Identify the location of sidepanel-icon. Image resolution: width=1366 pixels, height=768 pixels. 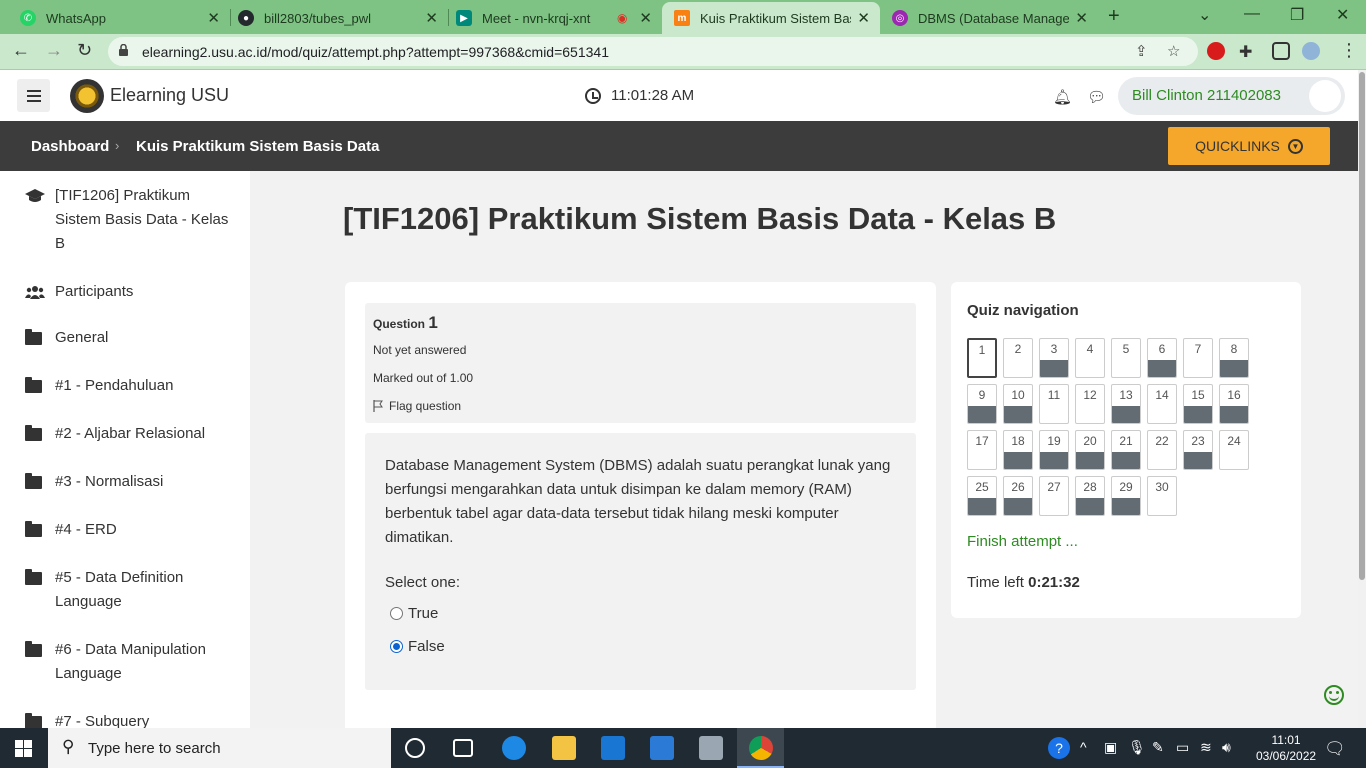
(1281, 51).